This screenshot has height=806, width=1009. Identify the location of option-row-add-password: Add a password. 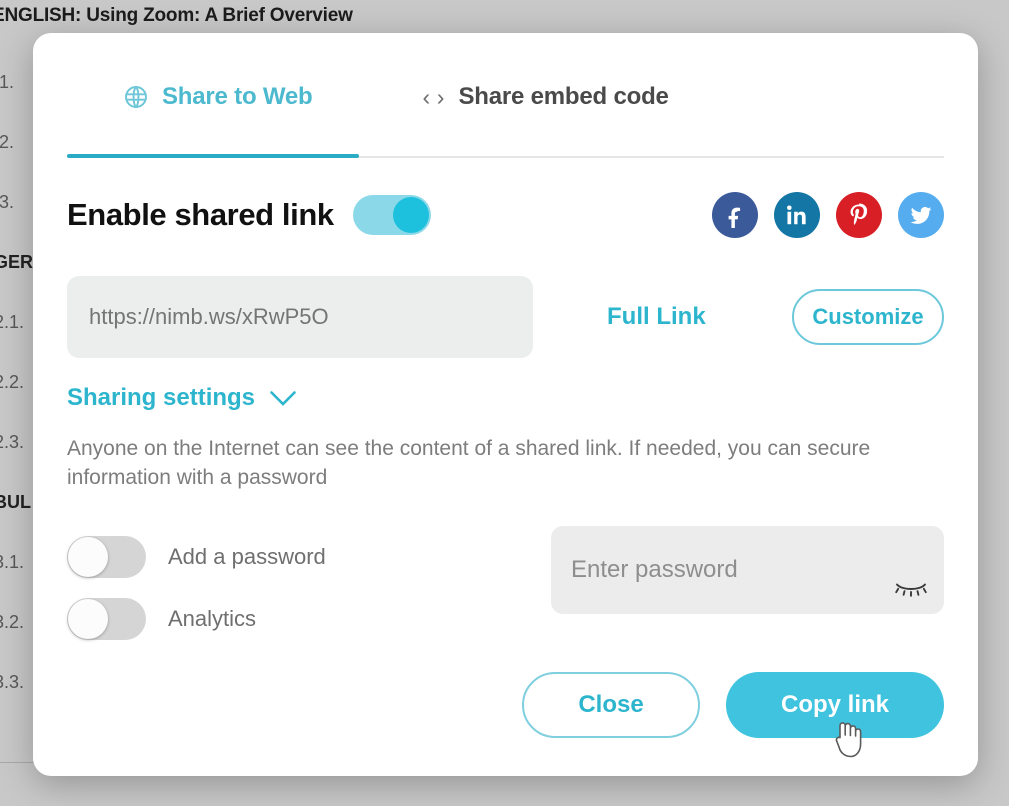
(294, 557).